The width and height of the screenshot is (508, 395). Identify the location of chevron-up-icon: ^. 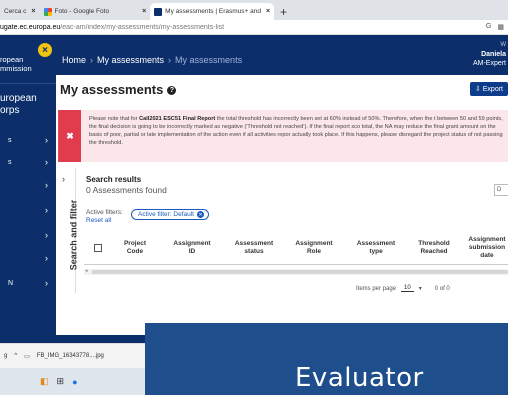
(15, 356).